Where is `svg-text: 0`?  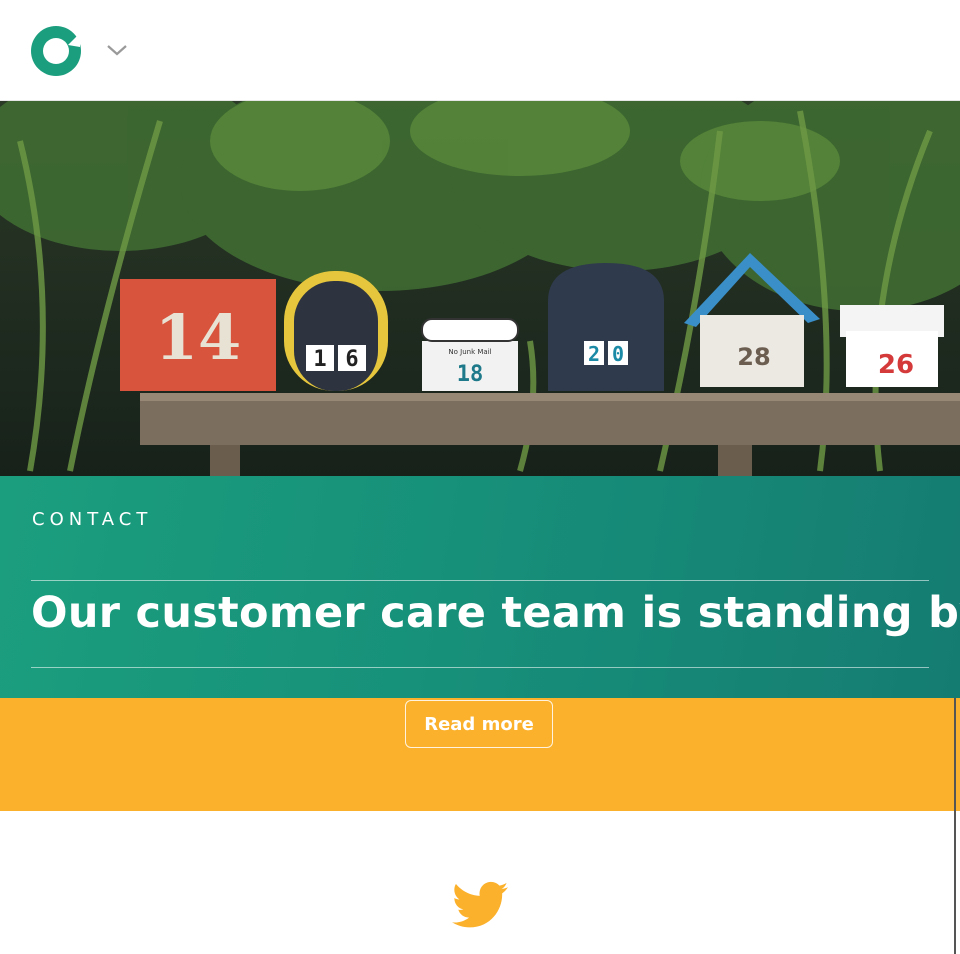
svg-text: 0 is located at coordinates (618, 354).